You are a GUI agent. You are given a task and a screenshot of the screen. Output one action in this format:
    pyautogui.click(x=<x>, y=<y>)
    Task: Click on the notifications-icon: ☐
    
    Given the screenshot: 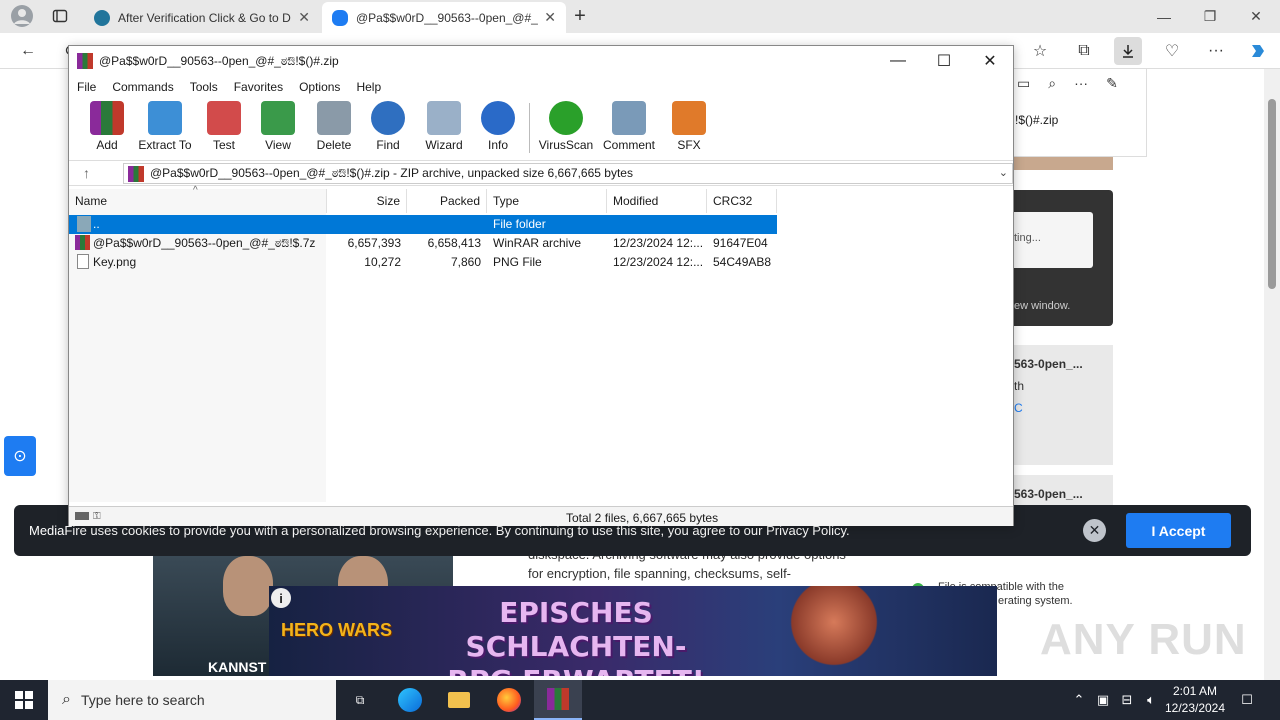 What is the action you would take?
    pyautogui.click(x=1247, y=700)
    